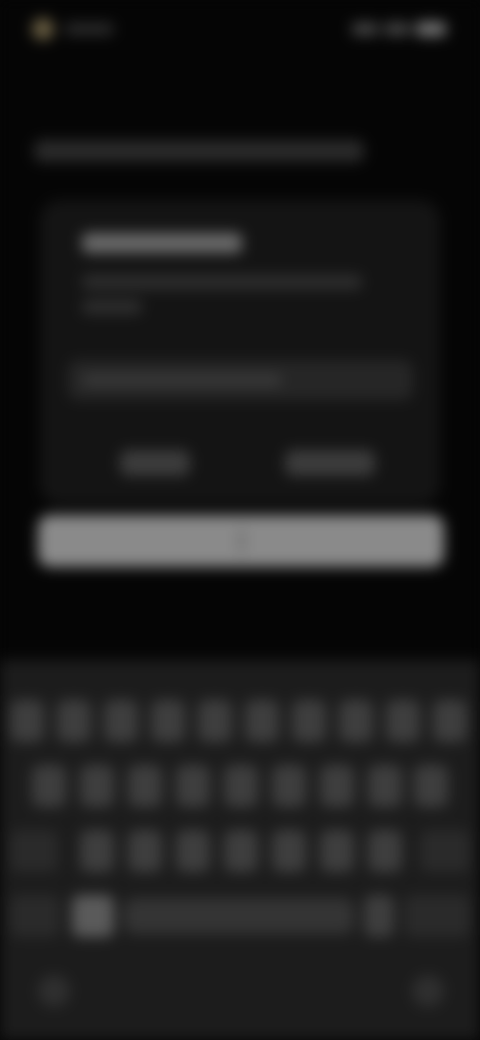 This screenshot has height=1040, width=480. What do you see at coordinates (89, 29) in the screenshot?
I see `status-time` at bounding box center [89, 29].